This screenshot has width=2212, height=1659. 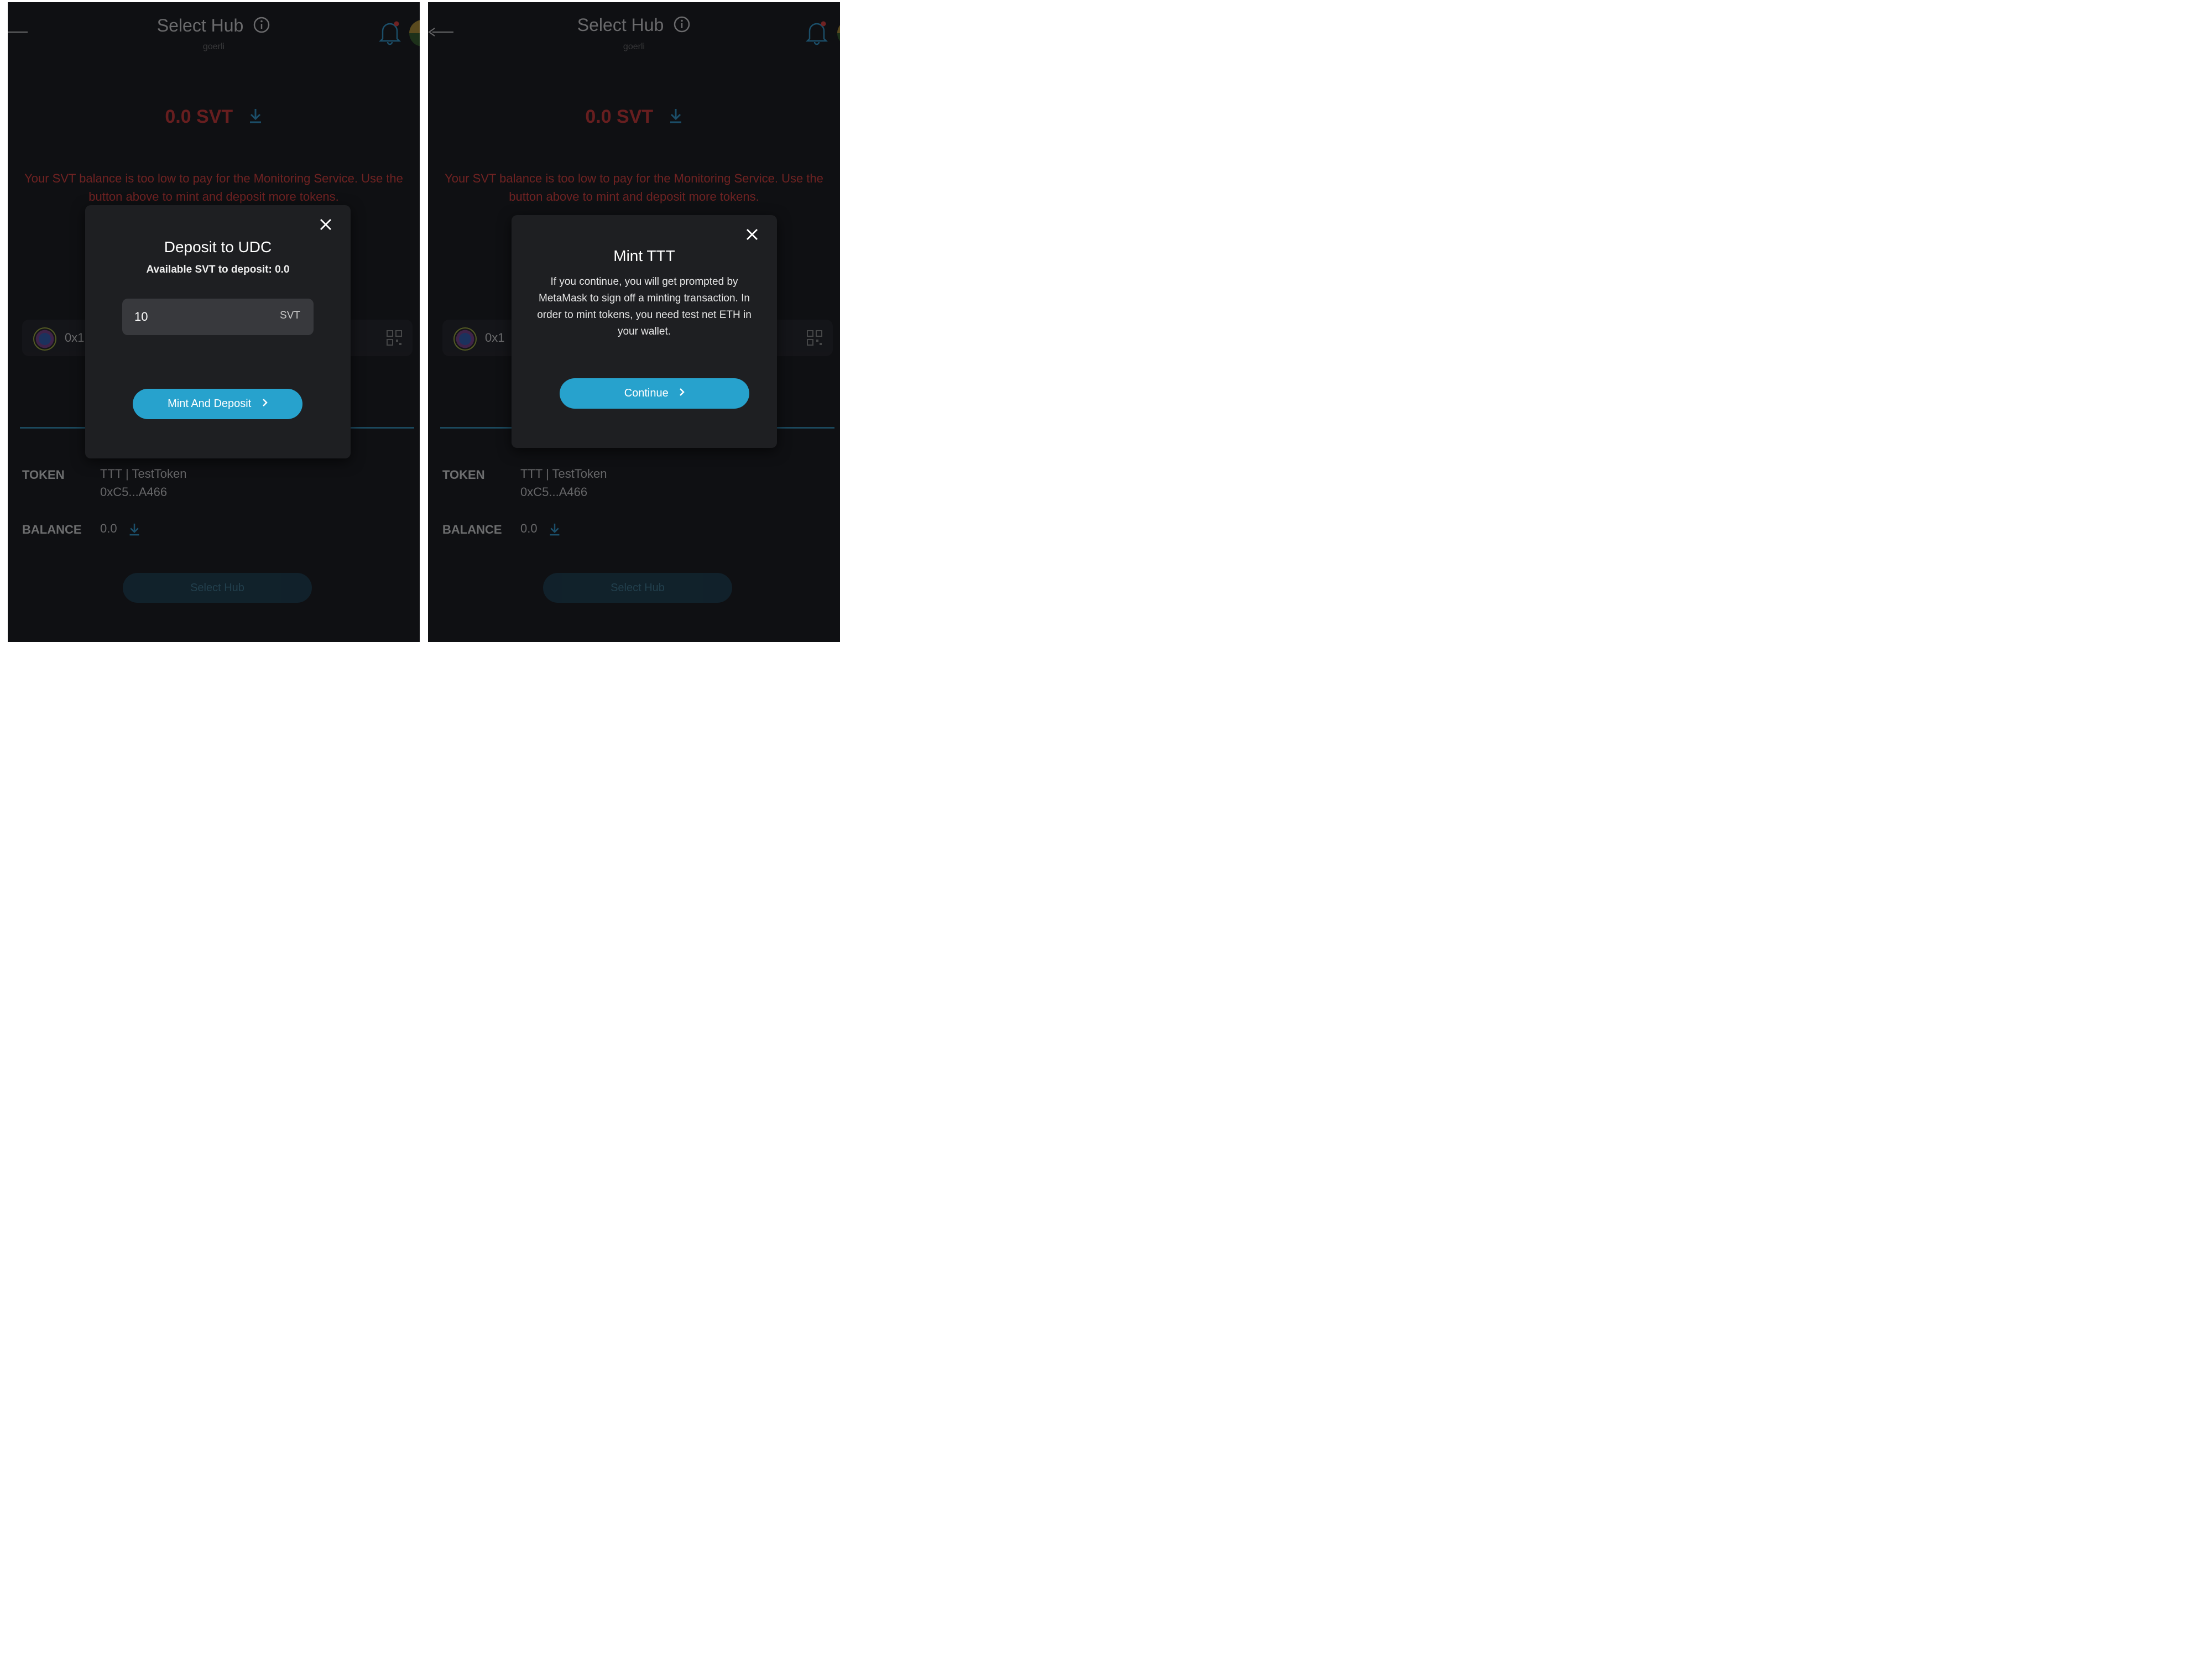 I want to click on amount-unit: SVT, so click(x=290, y=316).